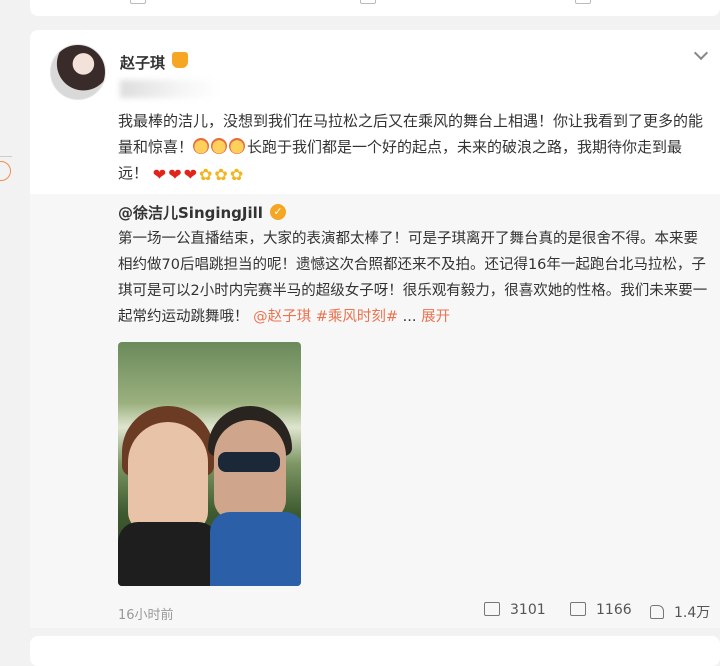 This screenshot has height=666, width=720. Describe the element at coordinates (180, 60) in the screenshot. I see `crown-icon` at that location.